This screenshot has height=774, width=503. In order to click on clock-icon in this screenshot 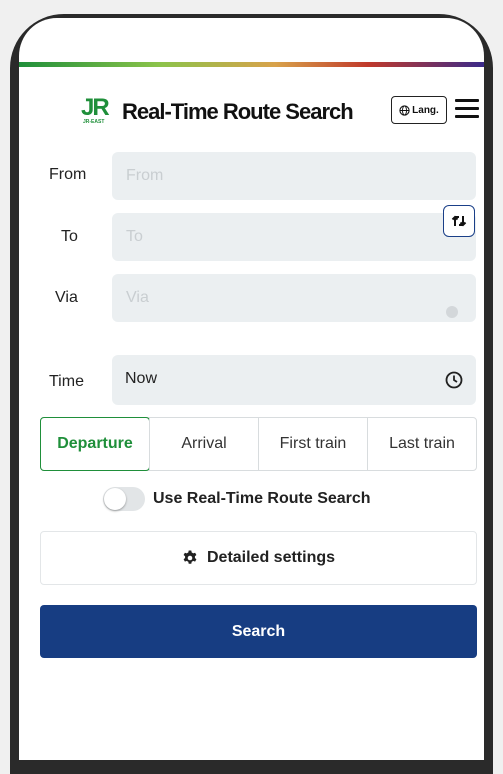, I will do `click(454, 380)`.